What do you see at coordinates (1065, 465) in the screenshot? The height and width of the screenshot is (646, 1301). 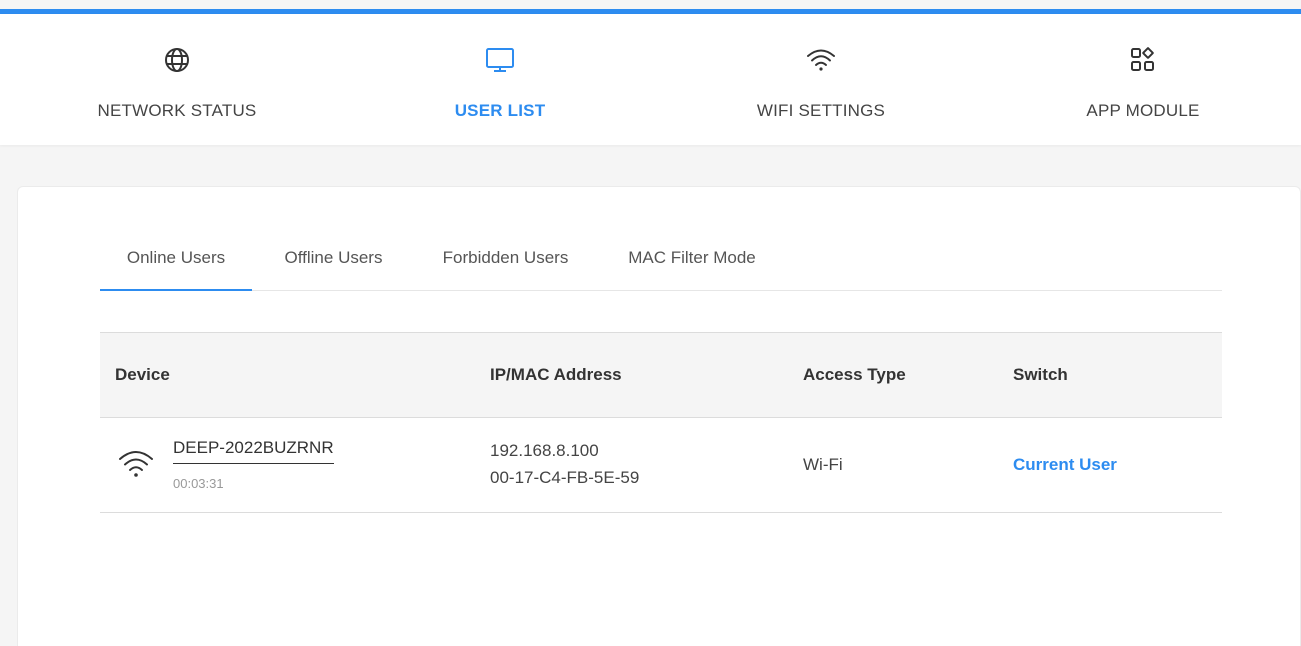 I see `current-user-status: Current User` at bounding box center [1065, 465].